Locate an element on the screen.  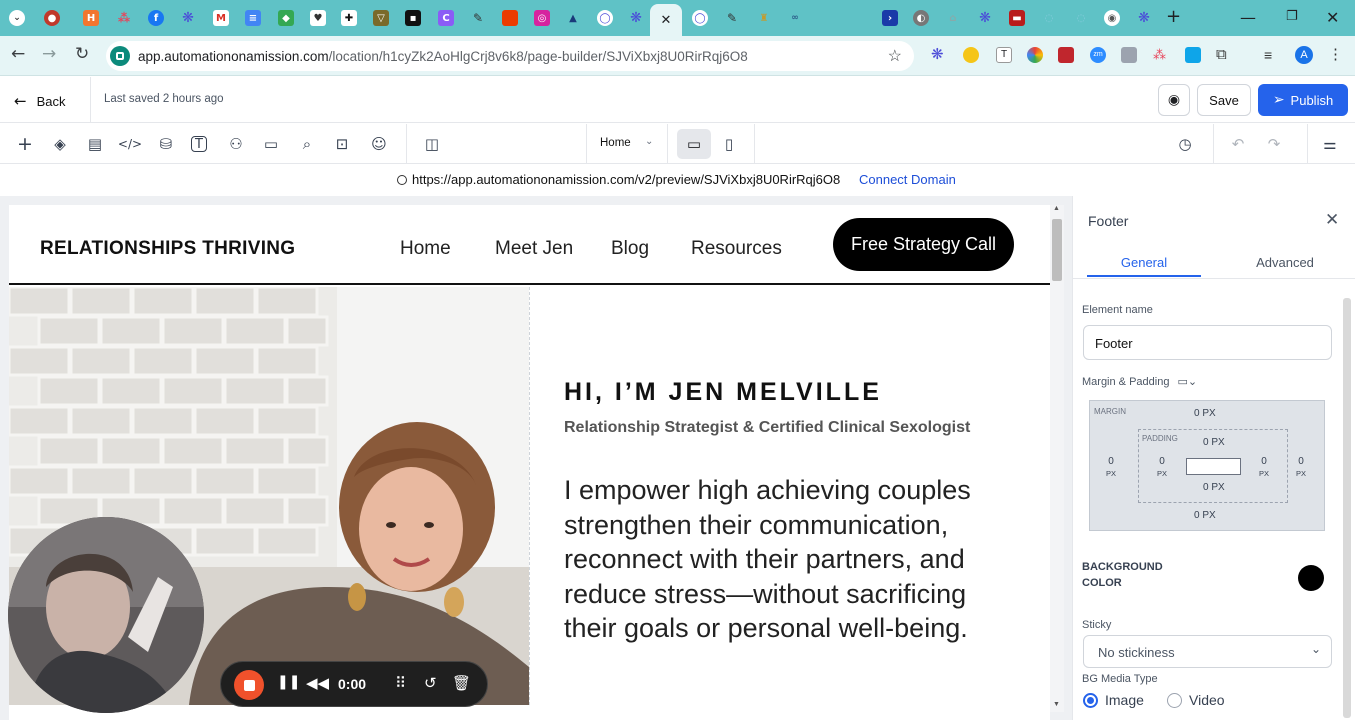
mobile-view-icon: ▯ is located at coordinates (729, 144).